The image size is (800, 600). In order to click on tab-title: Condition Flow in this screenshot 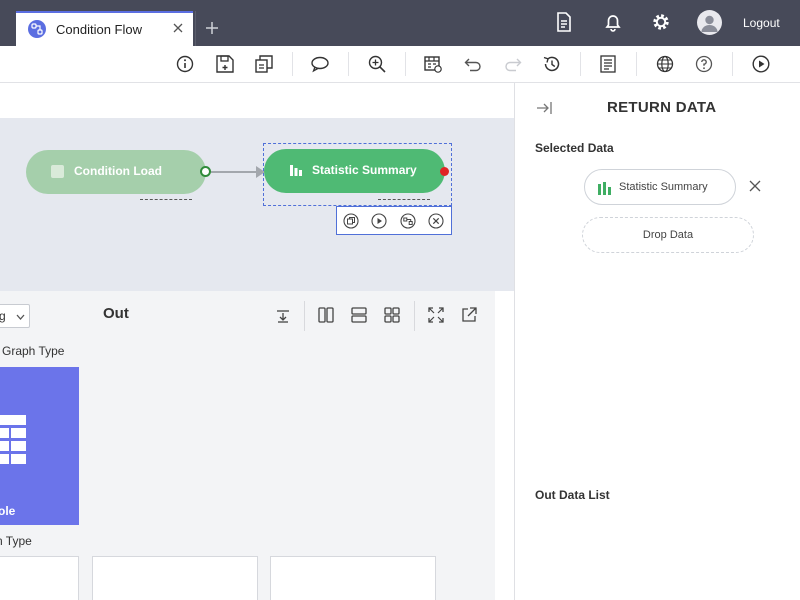, I will do `click(99, 29)`.